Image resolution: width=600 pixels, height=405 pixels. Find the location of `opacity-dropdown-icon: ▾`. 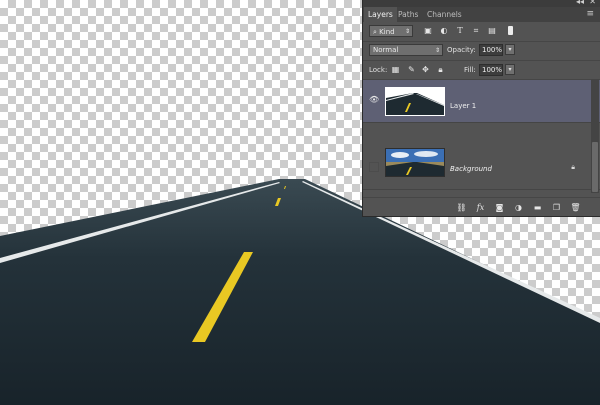

opacity-dropdown-icon: ▾ is located at coordinates (510, 49).